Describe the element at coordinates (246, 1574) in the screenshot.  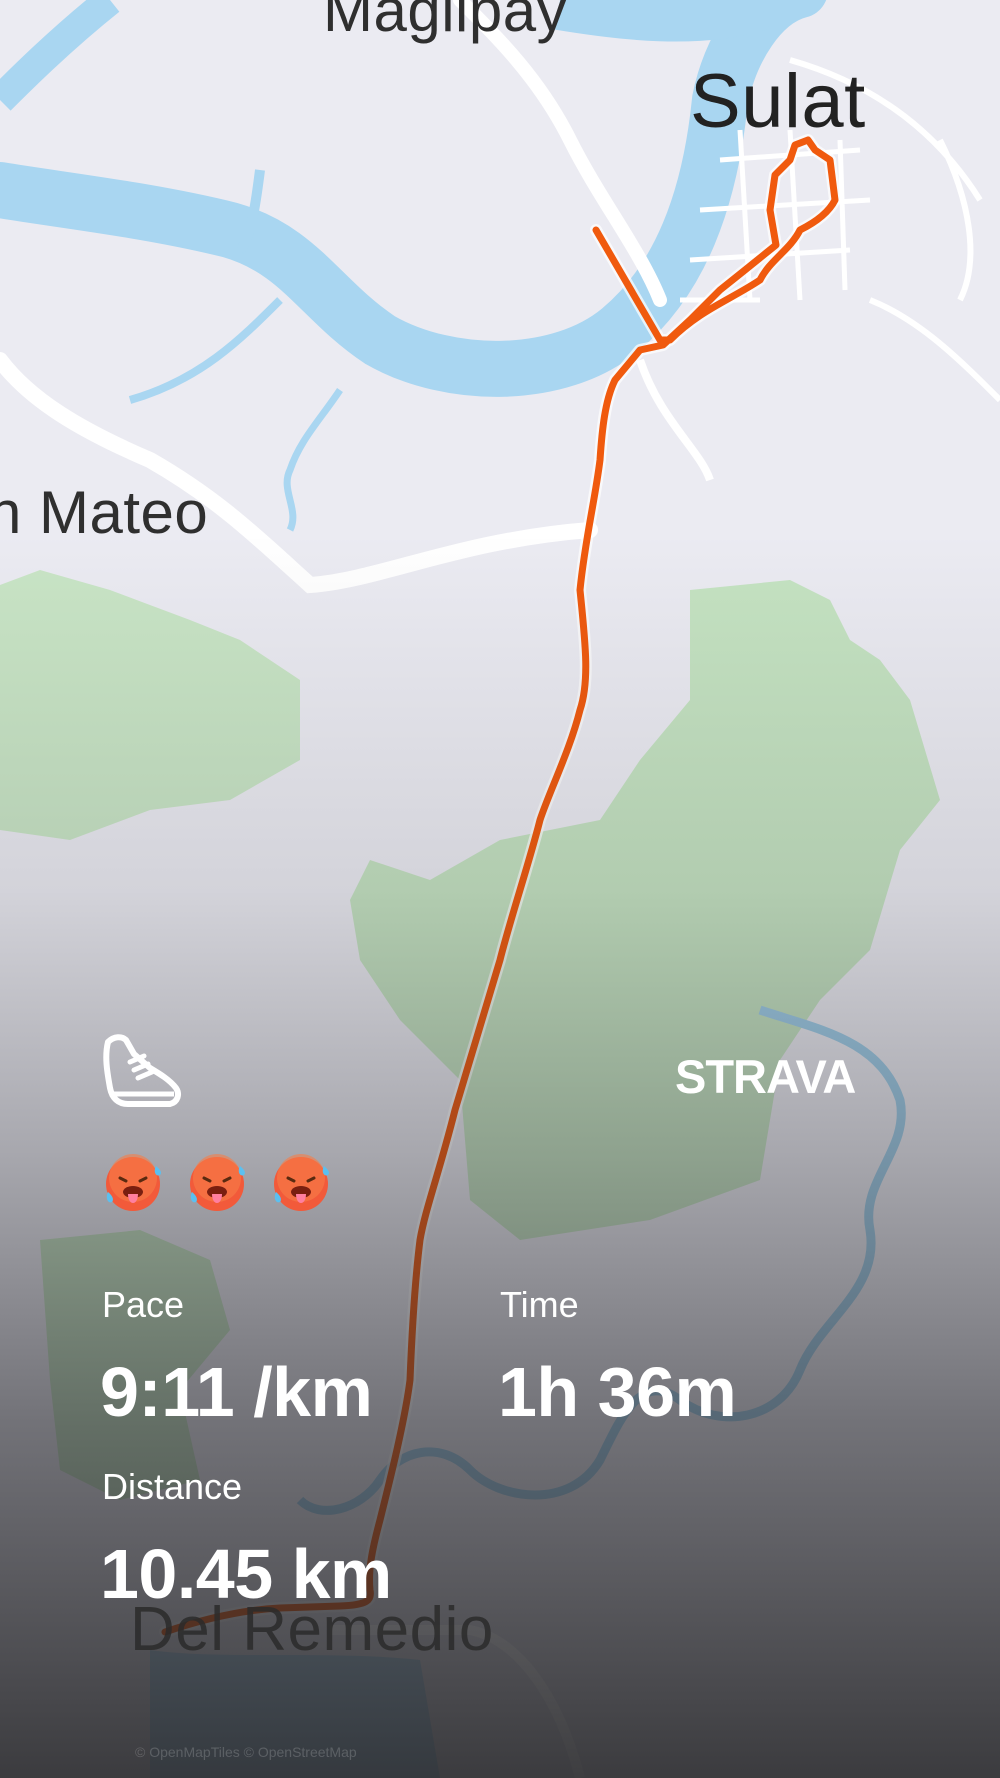
I see `distance-value: 10.45 km` at that location.